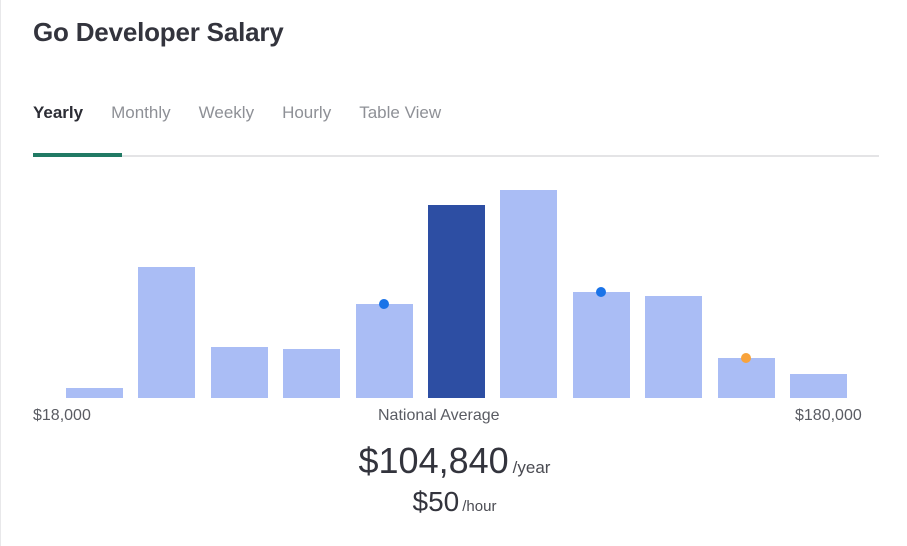  What do you see at coordinates (400, 113) in the screenshot?
I see `tab-table-view: Table View` at bounding box center [400, 113].